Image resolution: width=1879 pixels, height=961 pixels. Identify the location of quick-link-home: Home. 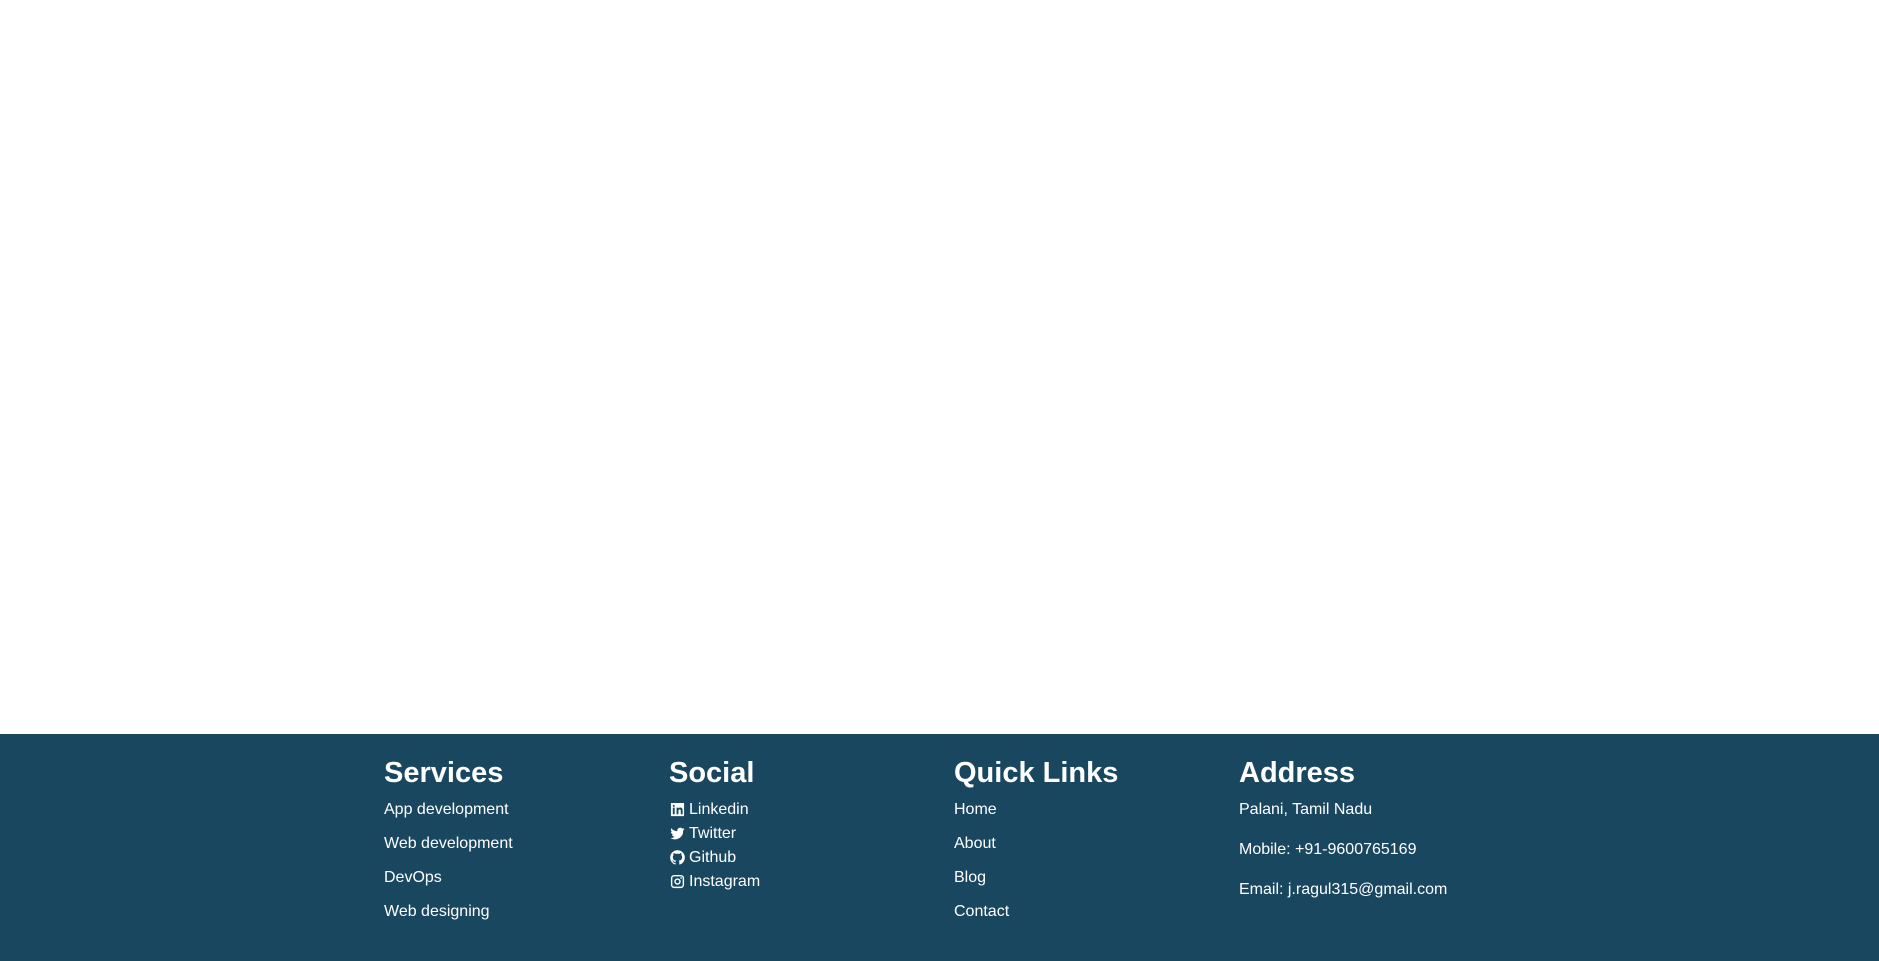
(1096, 809).